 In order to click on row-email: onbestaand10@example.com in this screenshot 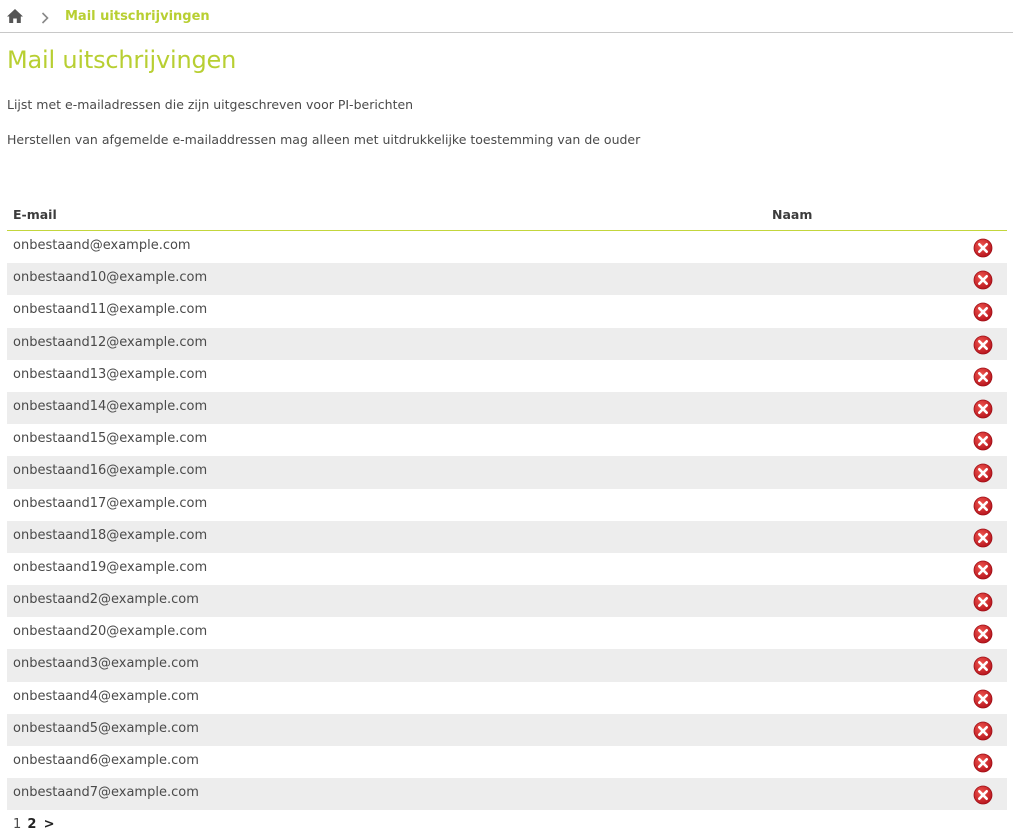, I will do `click(110, 278)`.